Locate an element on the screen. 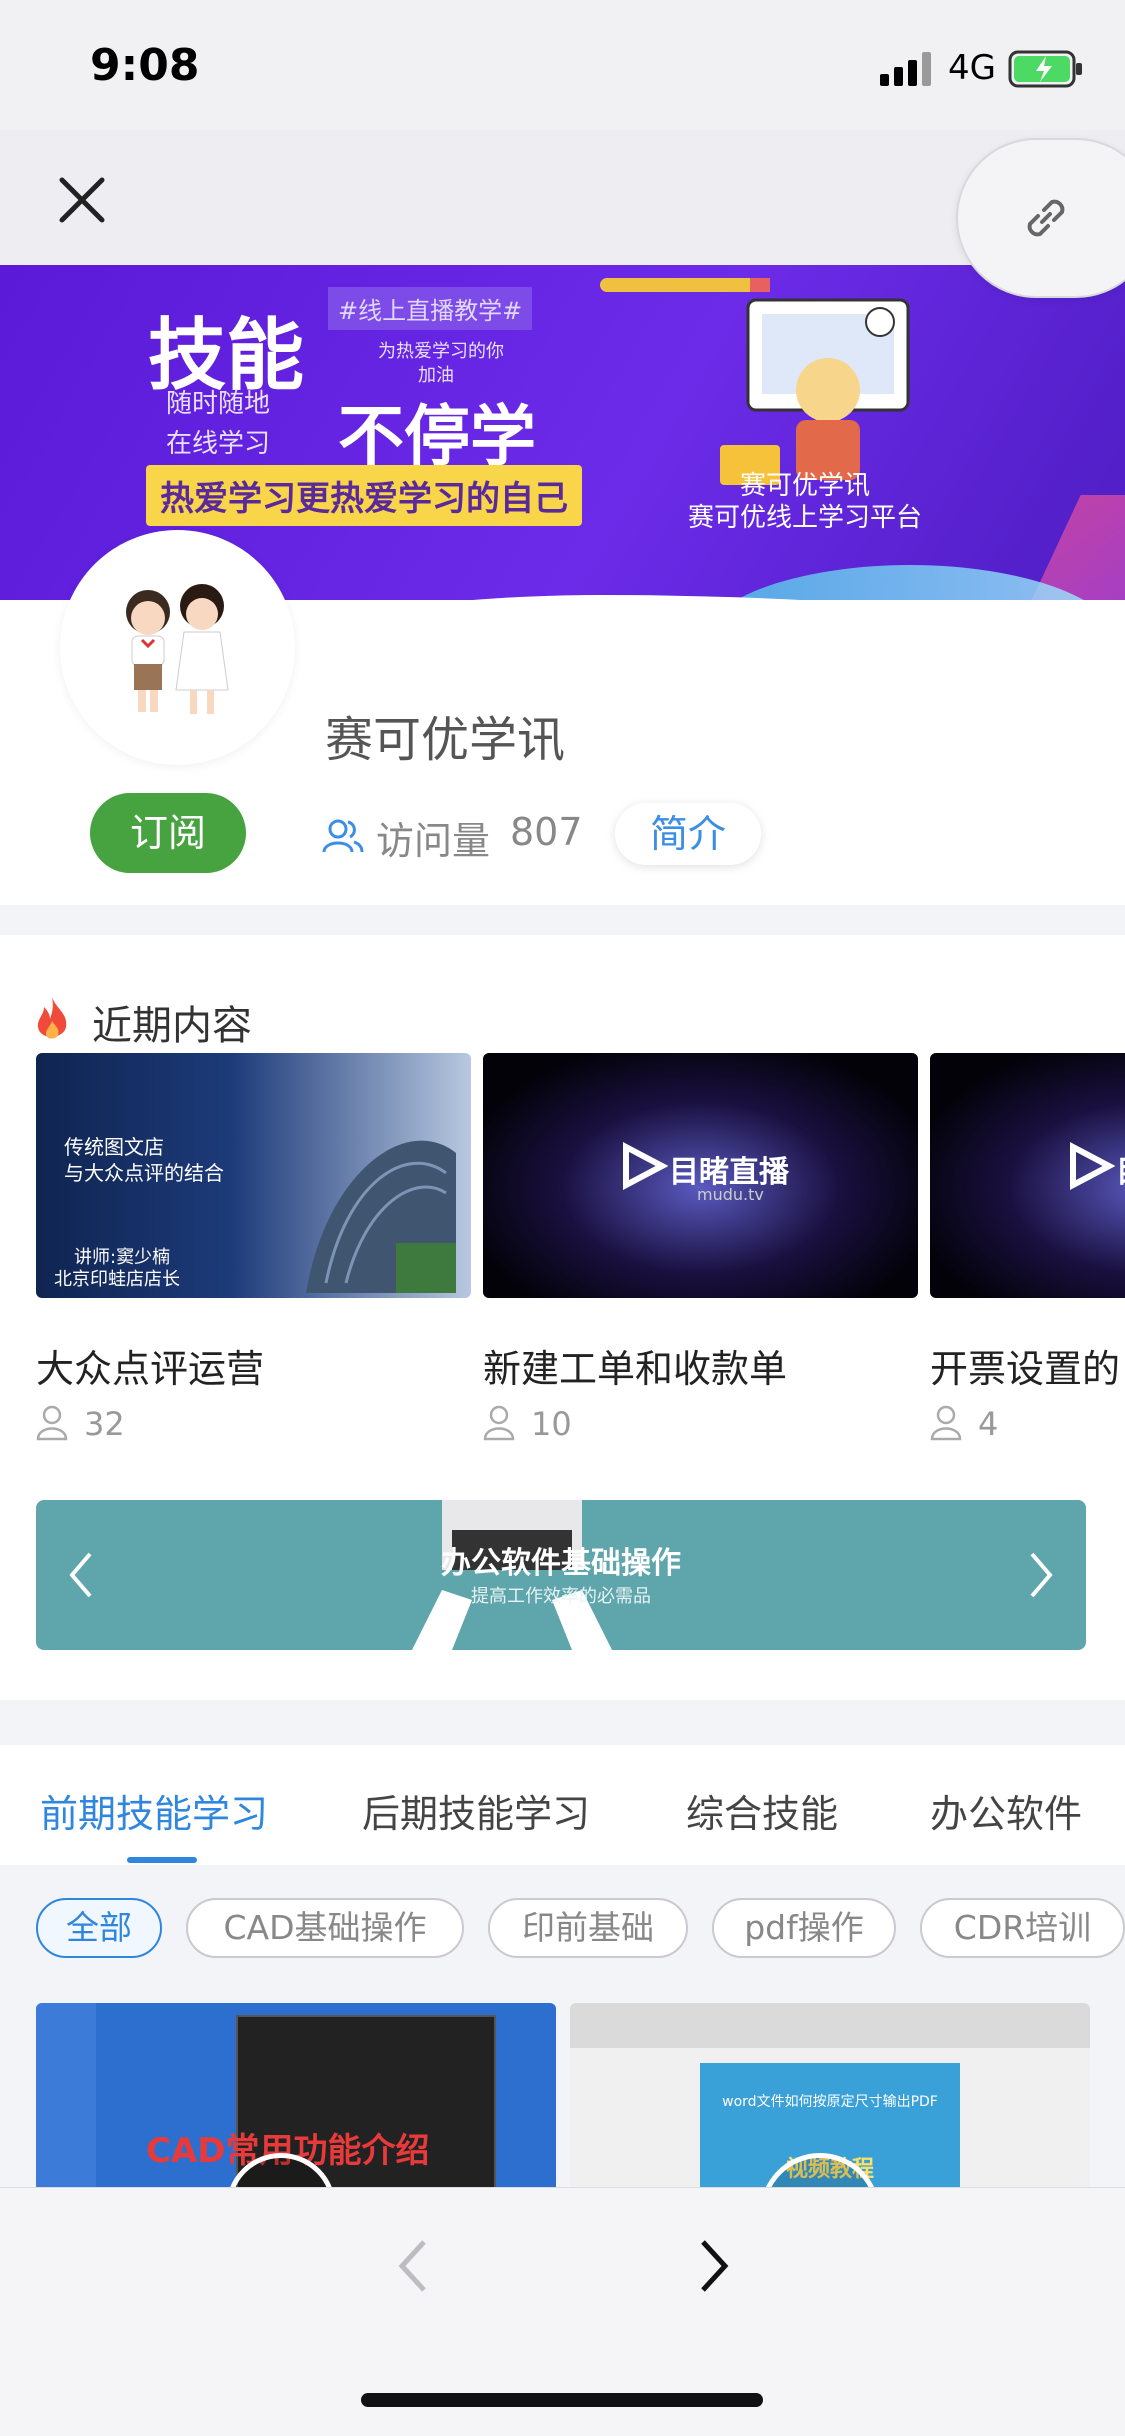 Image resolution: width=1125 pixels, height=2436 pixels. content-card: 目睹直播 开票设置的 4 is located at coordinates (1027, 1248).